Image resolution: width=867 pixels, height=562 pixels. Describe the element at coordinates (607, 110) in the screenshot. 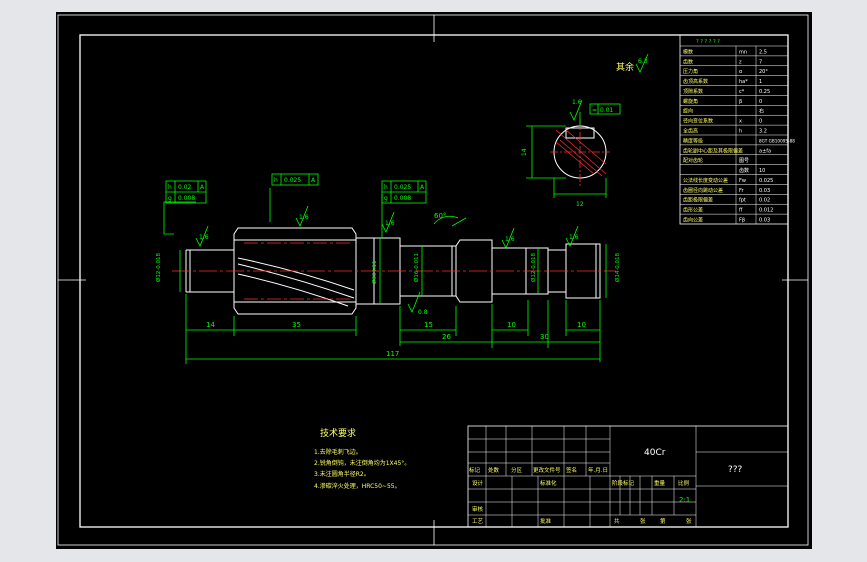

I see `svg-text: 0.01` at that location.